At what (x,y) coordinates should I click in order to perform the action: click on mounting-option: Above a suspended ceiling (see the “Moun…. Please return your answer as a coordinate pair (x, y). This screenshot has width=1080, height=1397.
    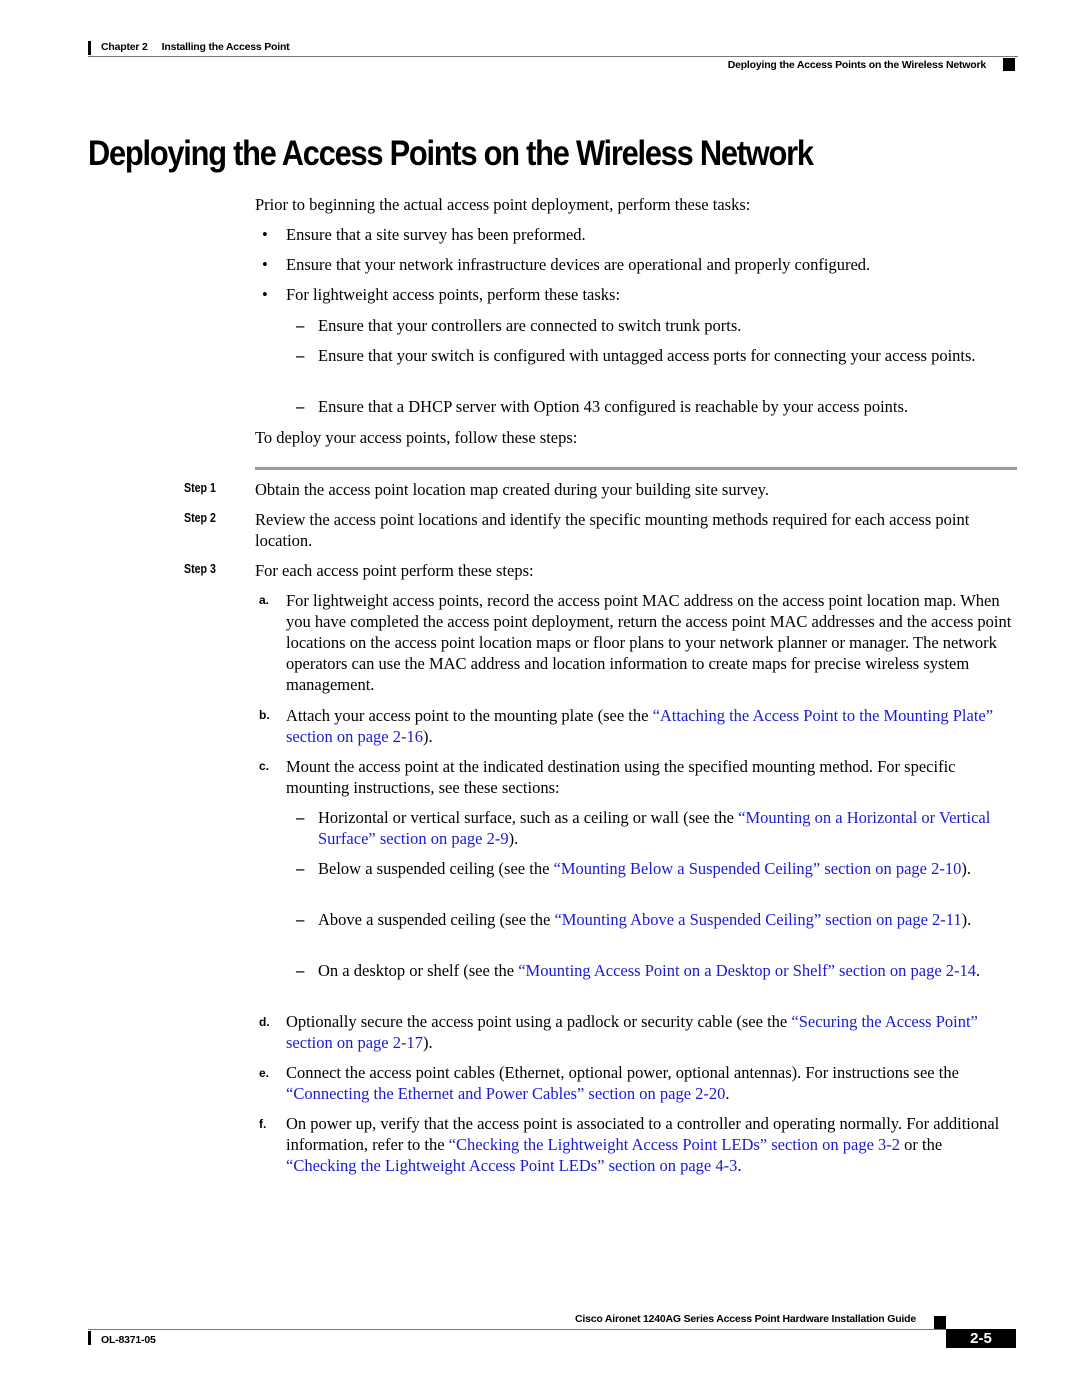
    Looking at the image, I should click on (648, 919).